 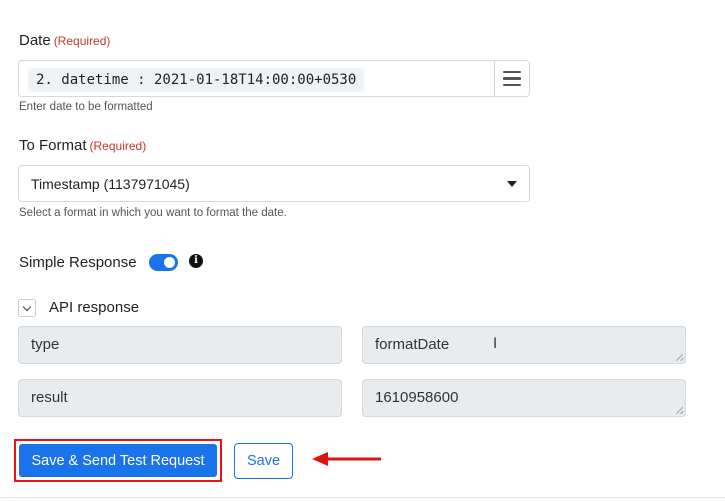 What do you see at coordinates (110, 184) in the screenshot?
I see `format-selected-value: Timestamp (1137971045)` at bounding box center [110, 184].